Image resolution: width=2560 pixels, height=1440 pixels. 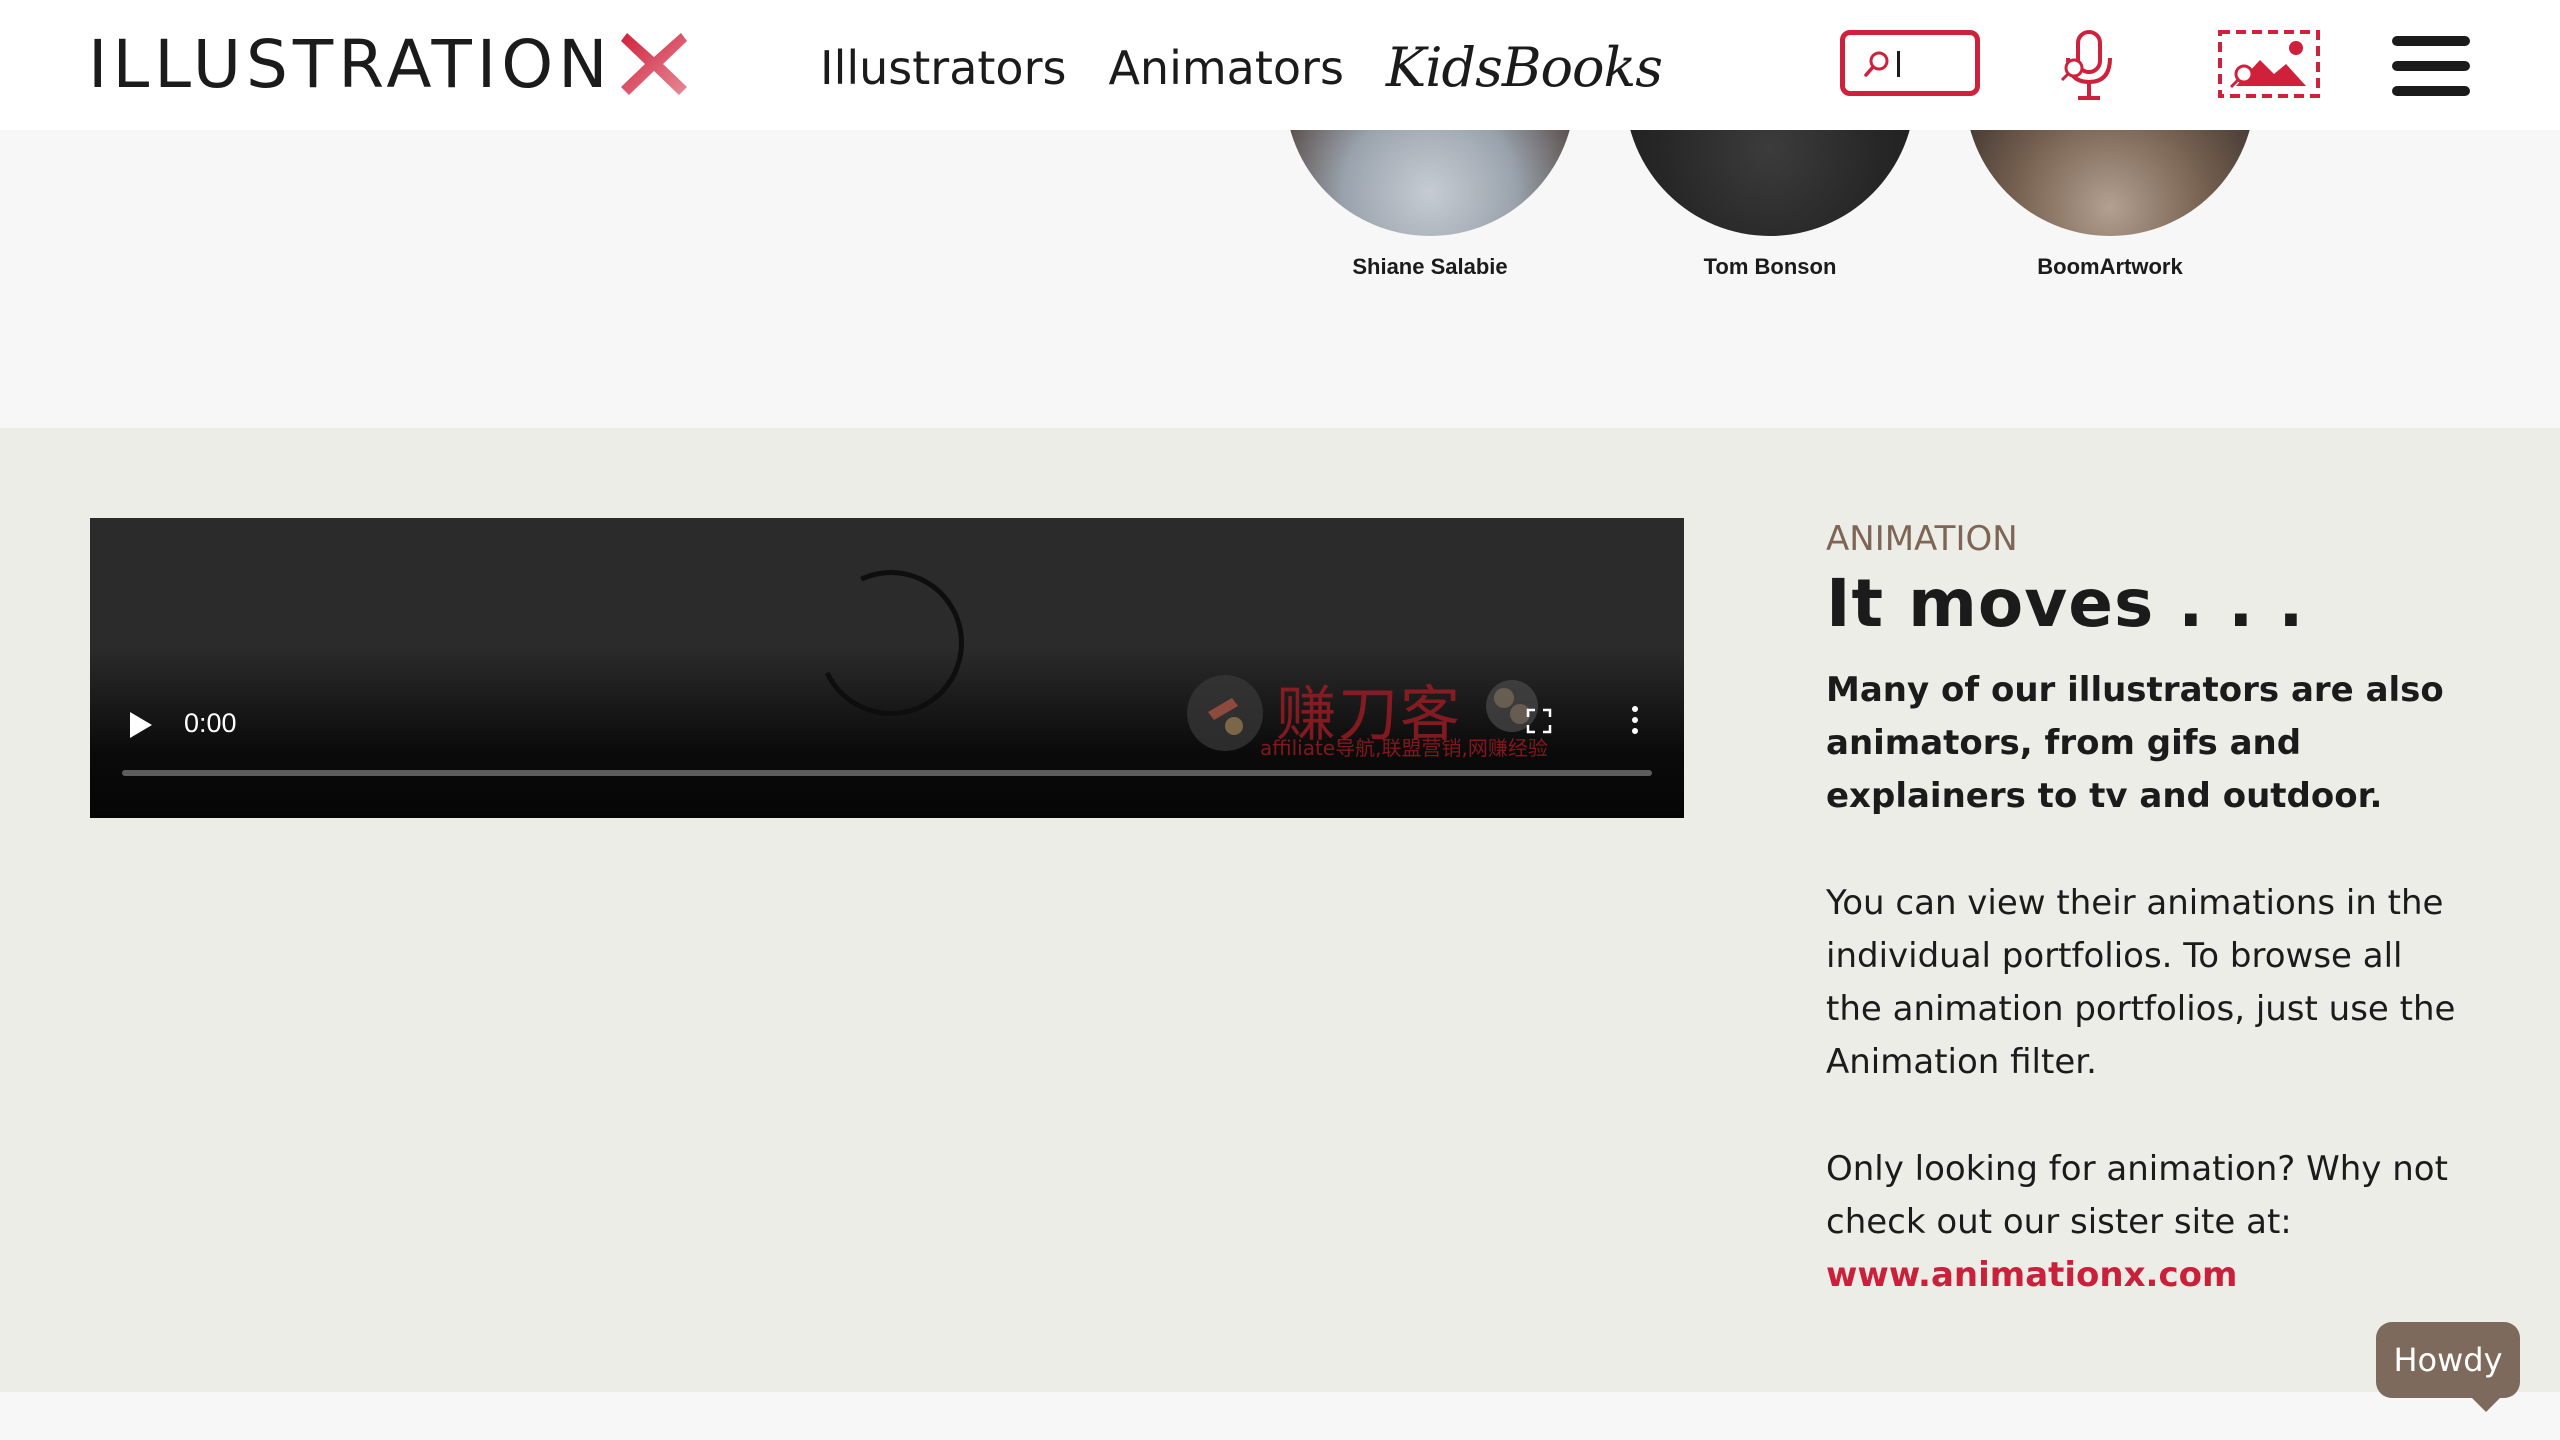 What do you see at coordinates (2089, 66) in the screenshot?
I see `microphone-icon` at bounding box center [2089, 66].